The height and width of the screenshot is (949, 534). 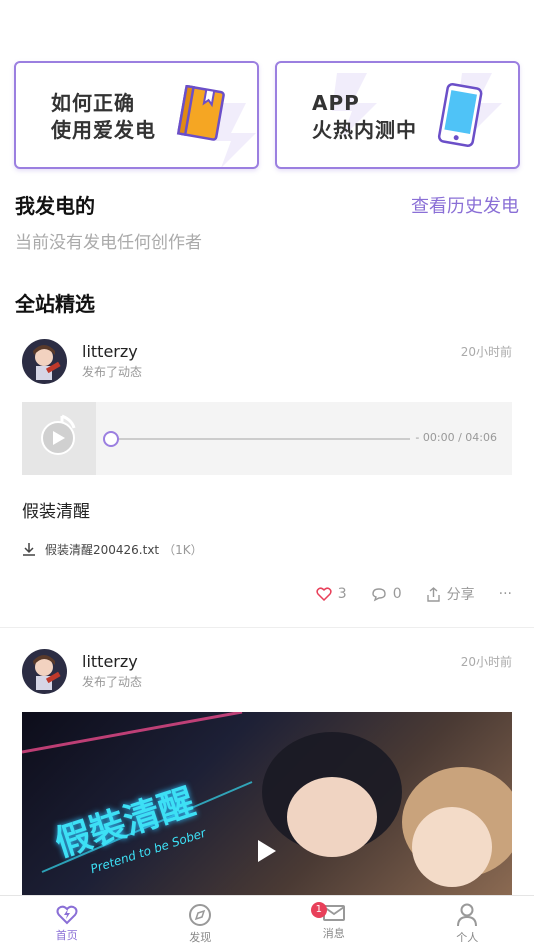 What do you see at coordinates (103, 130) in the screenshot?
I see `banner-line-2: 使用爱发电` at bounding box center [103, 130].